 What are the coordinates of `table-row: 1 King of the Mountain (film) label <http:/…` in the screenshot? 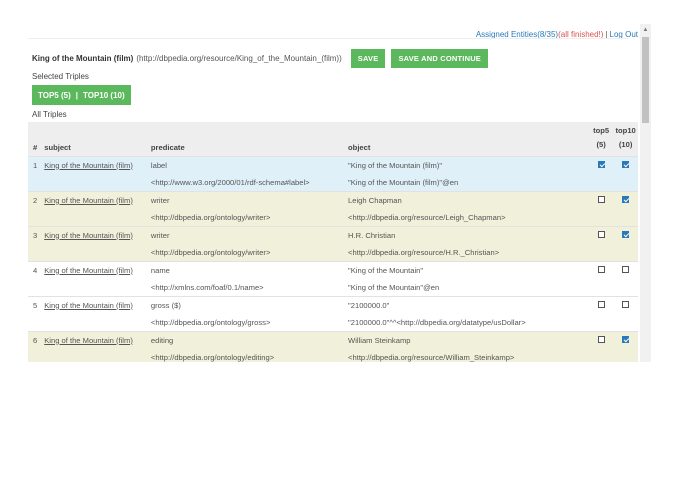 It's located at (333, 173).